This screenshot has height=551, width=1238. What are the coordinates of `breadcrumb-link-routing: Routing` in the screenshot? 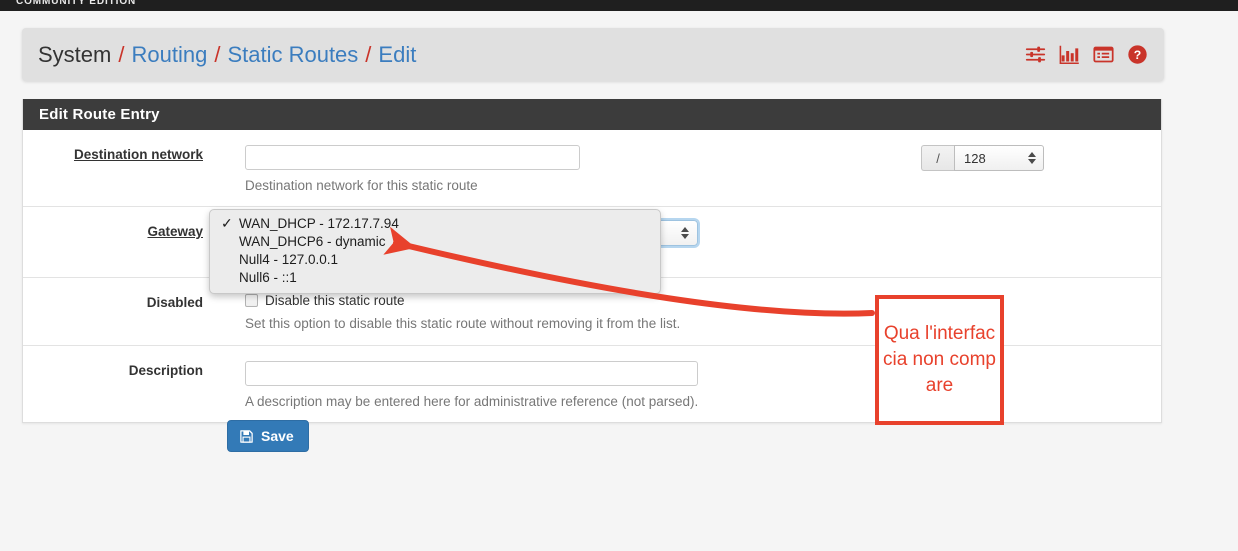 It's located at (169, 55).